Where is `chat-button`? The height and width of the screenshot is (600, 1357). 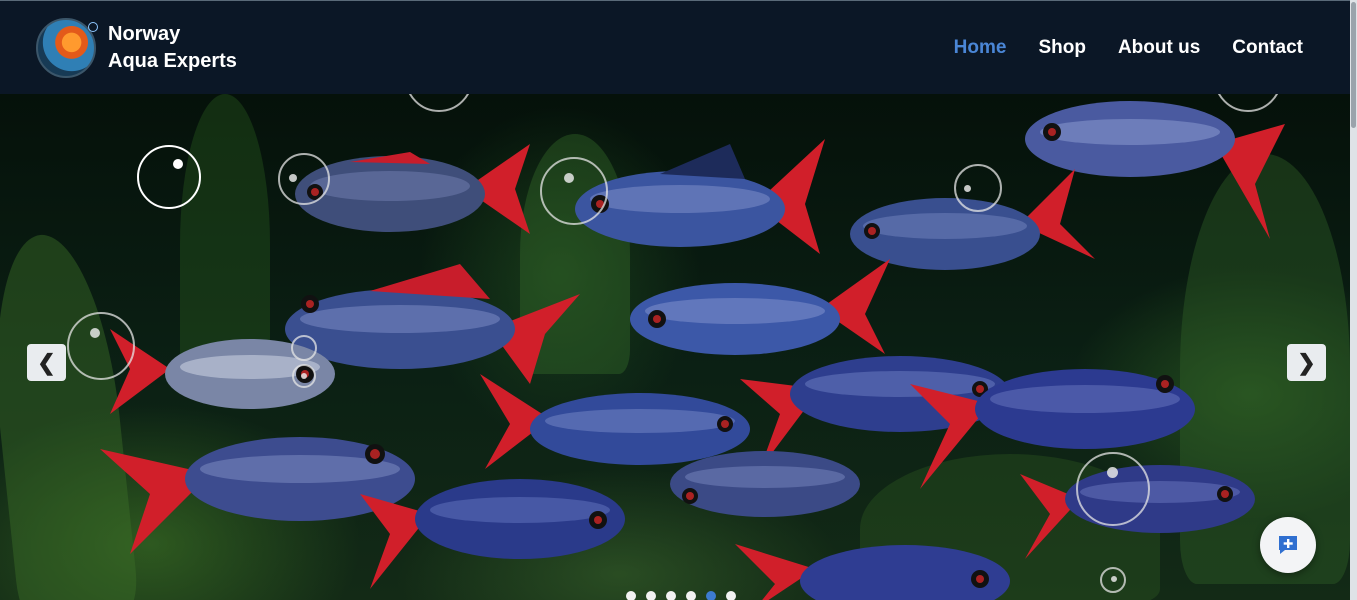
chat-button is located at coordinates (1288, 545).